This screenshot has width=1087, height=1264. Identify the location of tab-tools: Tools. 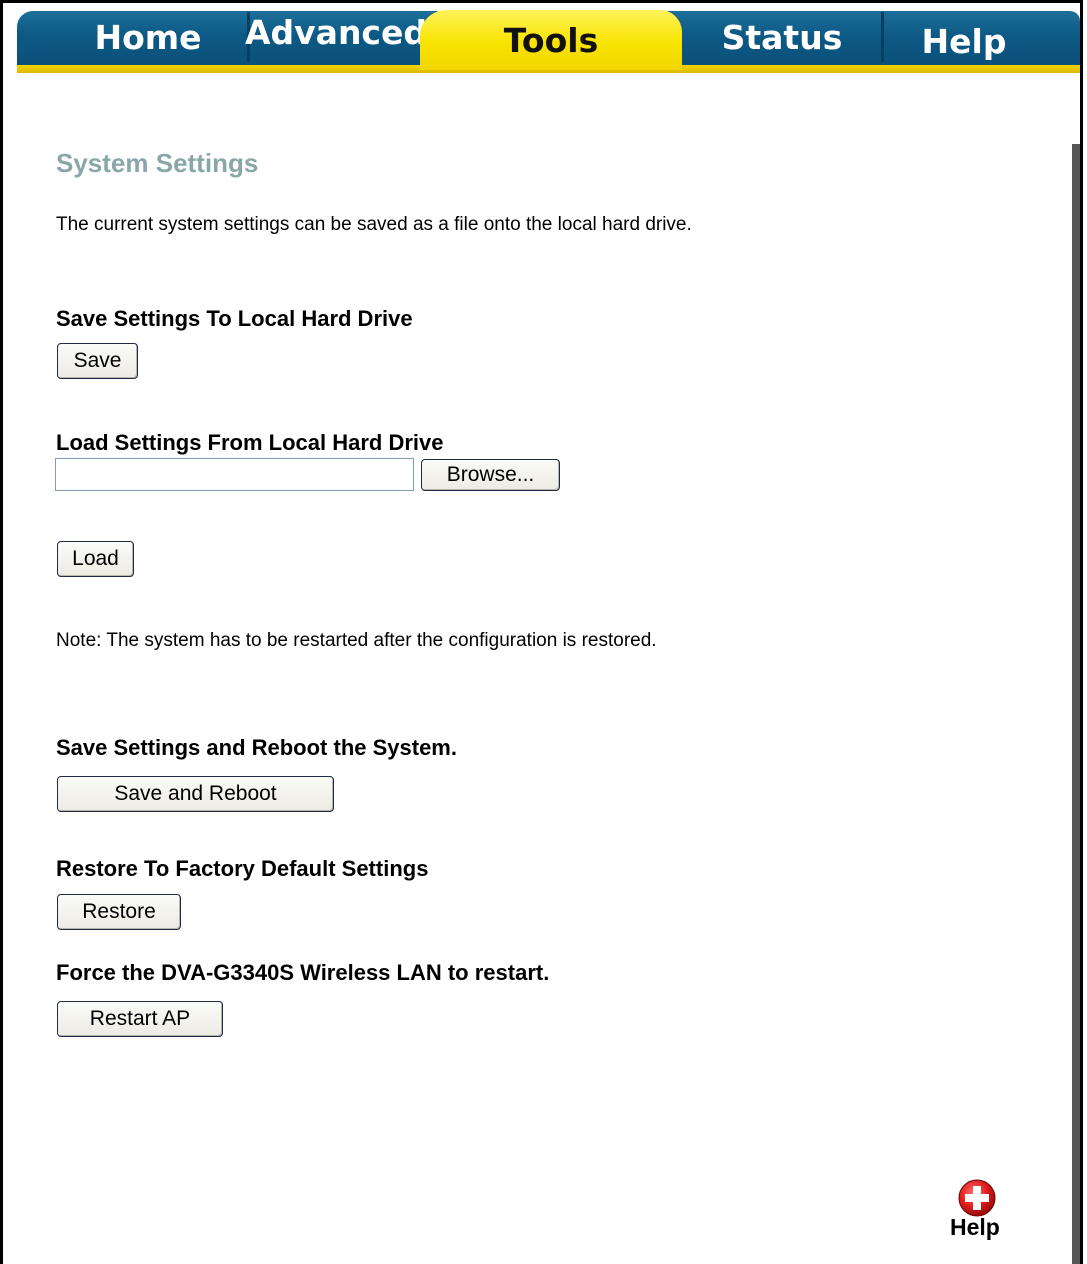
(551, 40).